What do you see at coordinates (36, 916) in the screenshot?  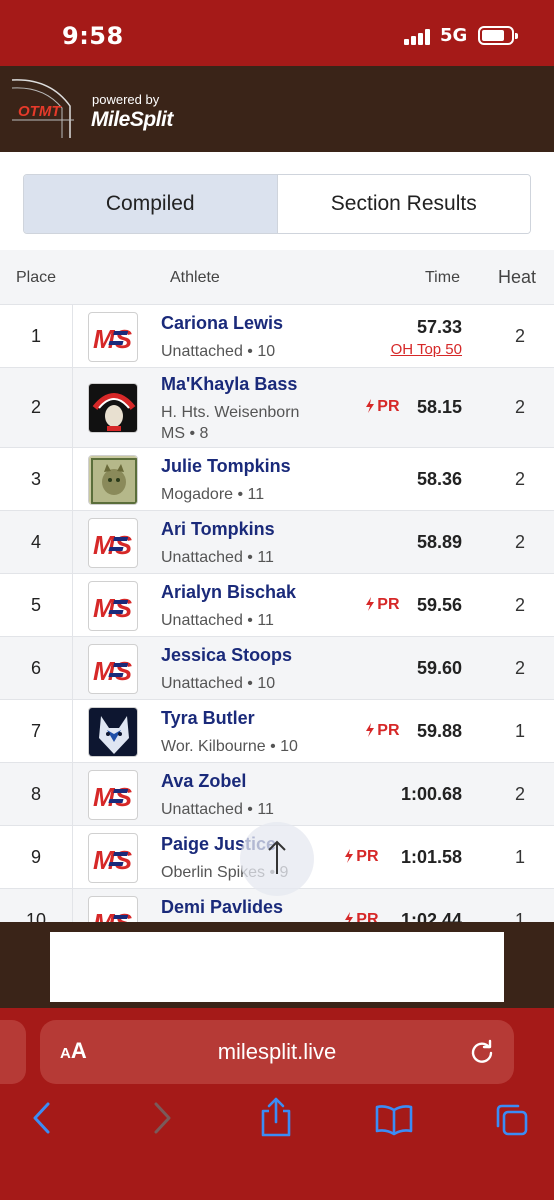 I see `place-cell: 10` at bounding box center [36, 916].